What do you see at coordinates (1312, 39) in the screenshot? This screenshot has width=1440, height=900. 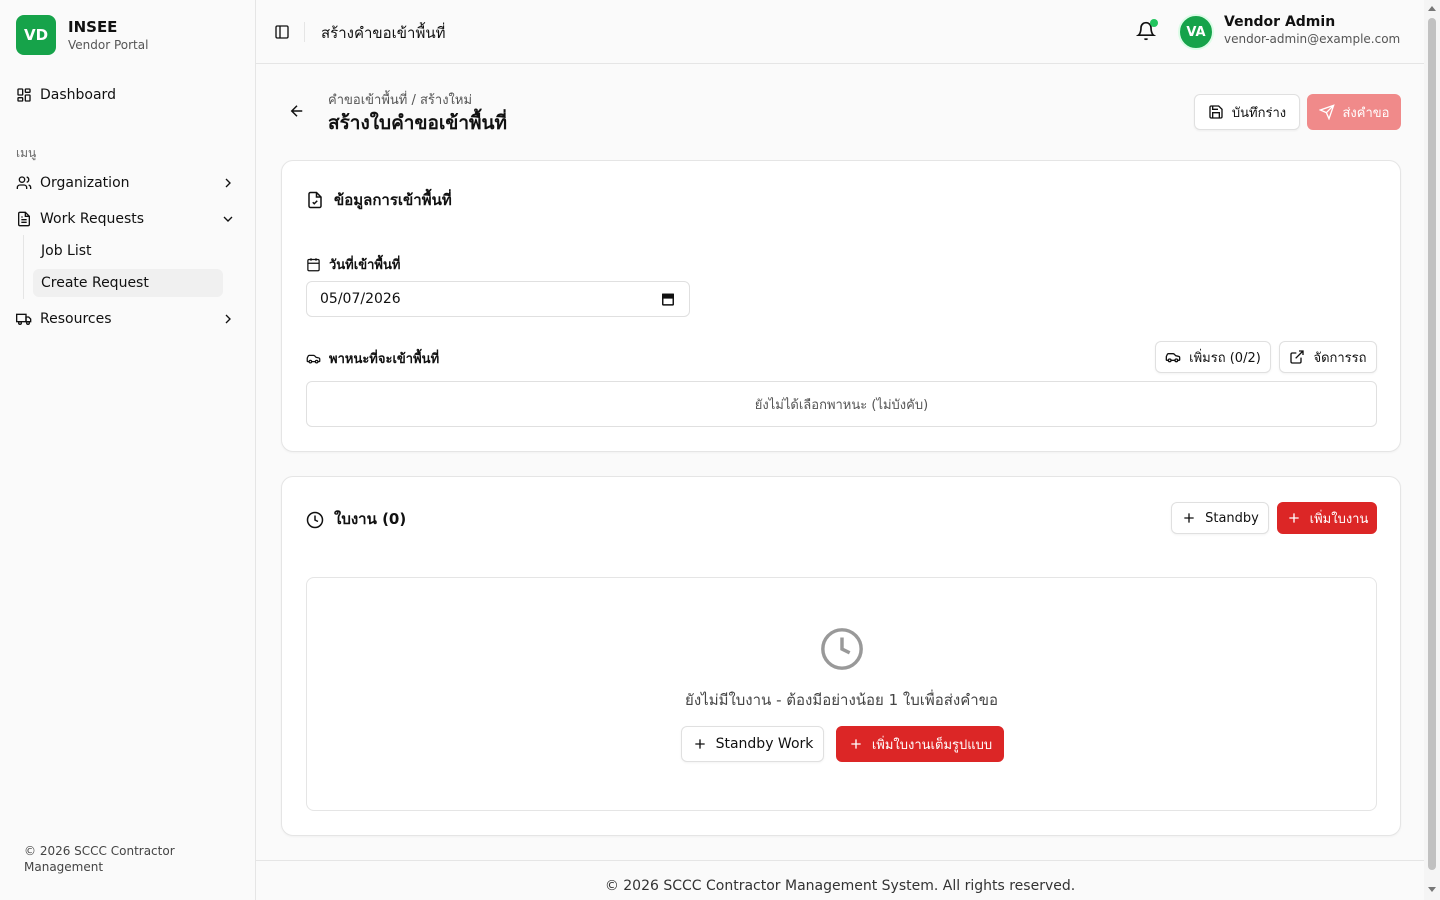 I see `user-email: vendor-admin@example.com` at bounding box center [1312, 39].